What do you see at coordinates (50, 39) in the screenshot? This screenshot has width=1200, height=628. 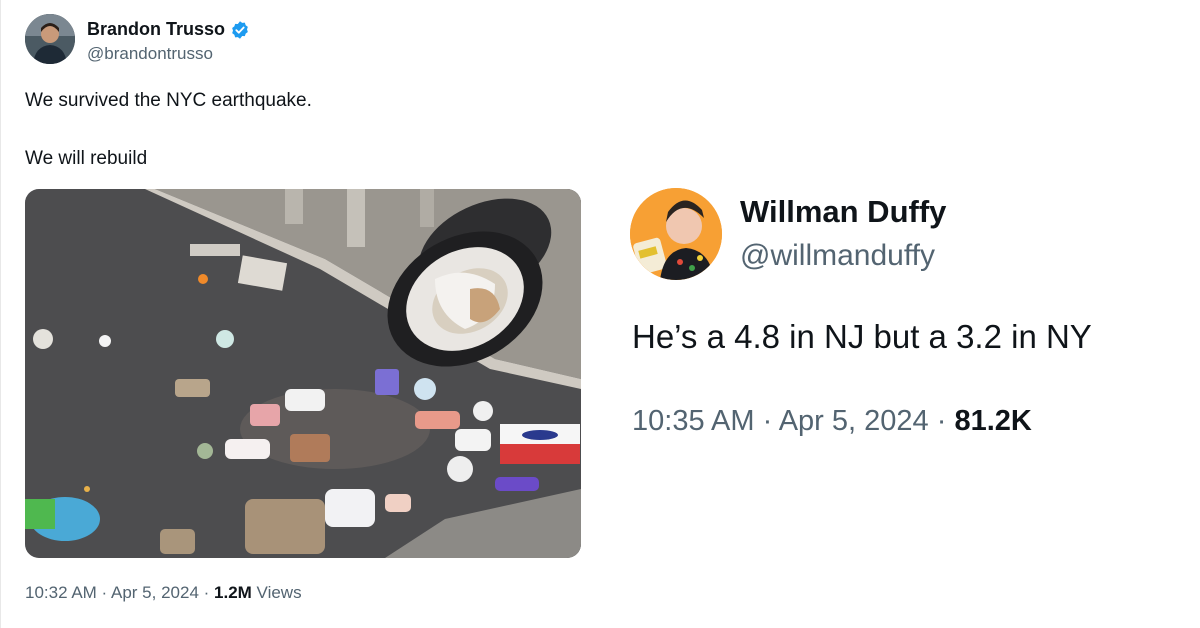 I see `brandon-avatar` at bounding box center [50, 39].